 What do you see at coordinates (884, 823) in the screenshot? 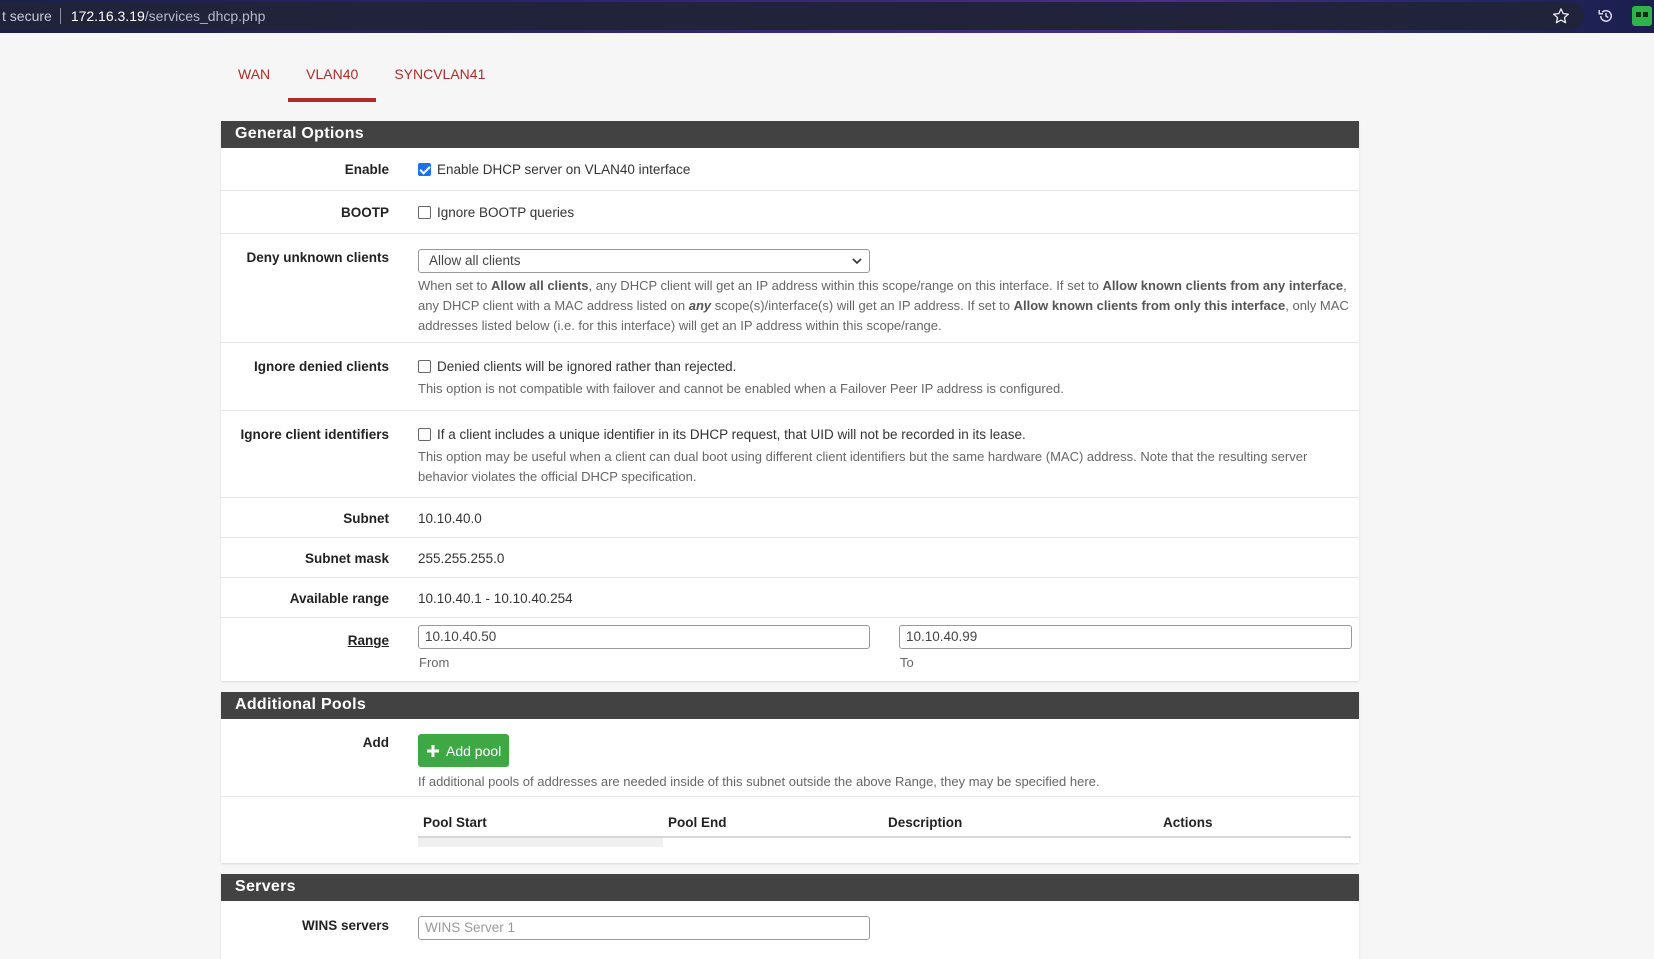
I see `pool-table-header: Pool Start Pool End Description Actions` at bounding box center [884, 823].